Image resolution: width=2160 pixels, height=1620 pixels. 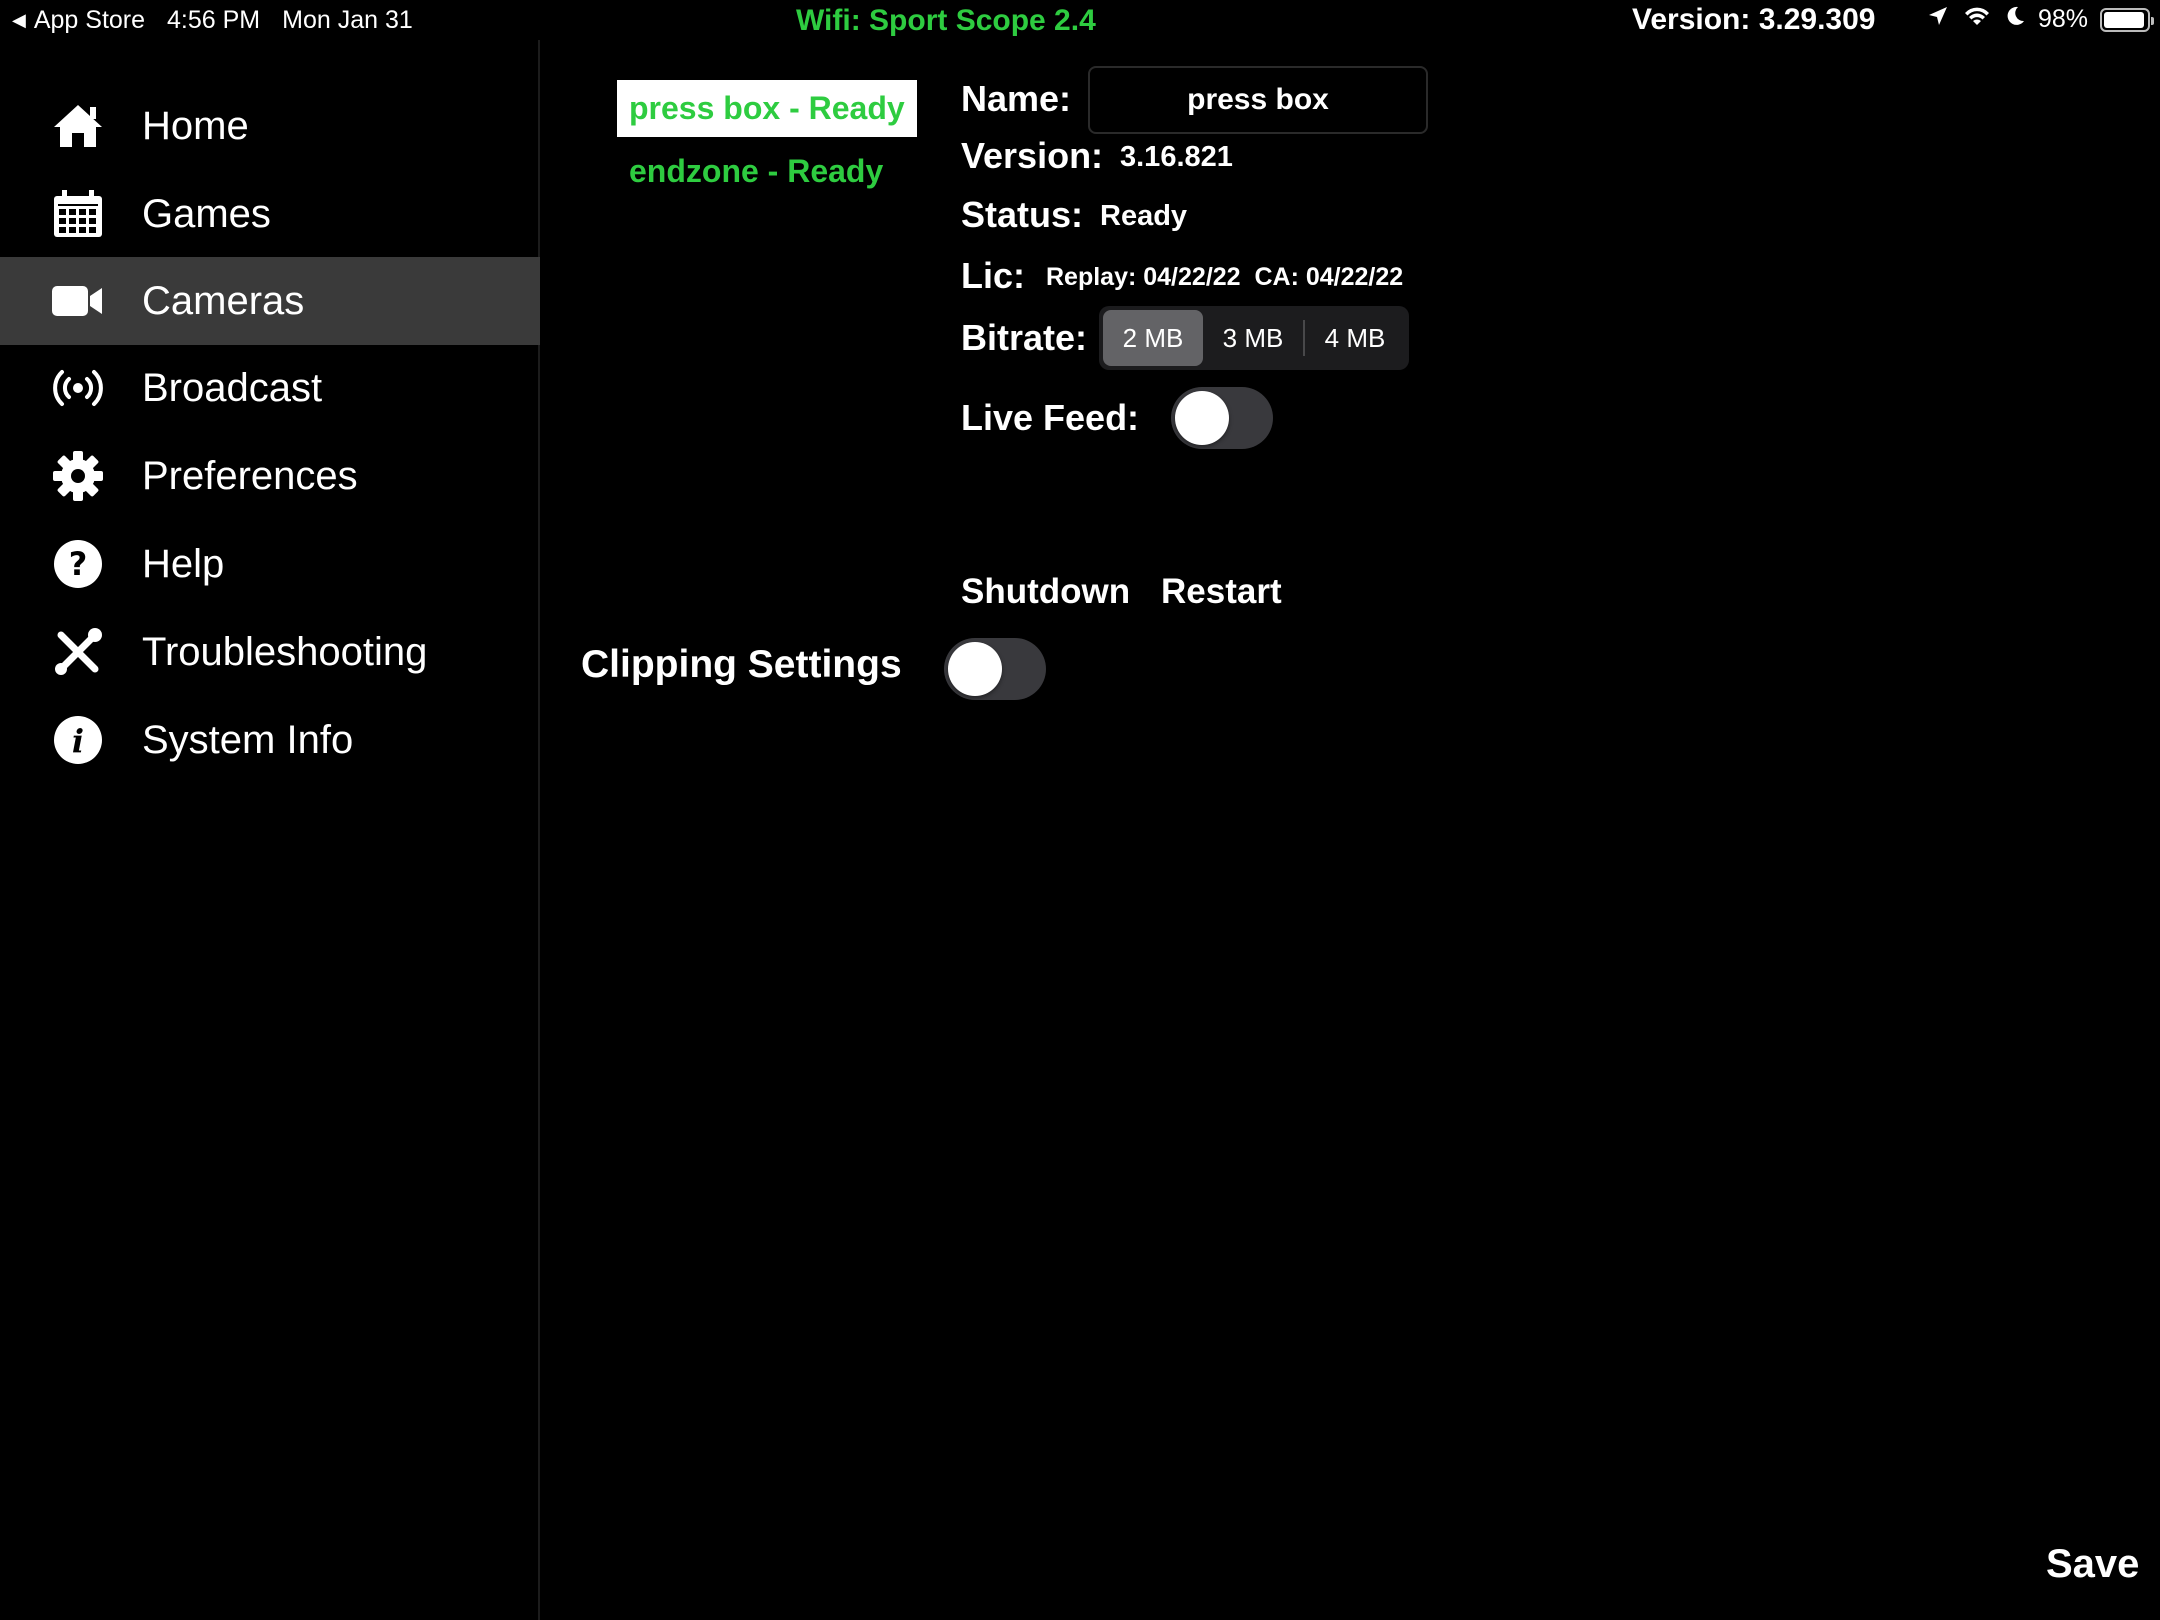 I want to click on sidebar-item-games: Games, so click(x=270, y=214).